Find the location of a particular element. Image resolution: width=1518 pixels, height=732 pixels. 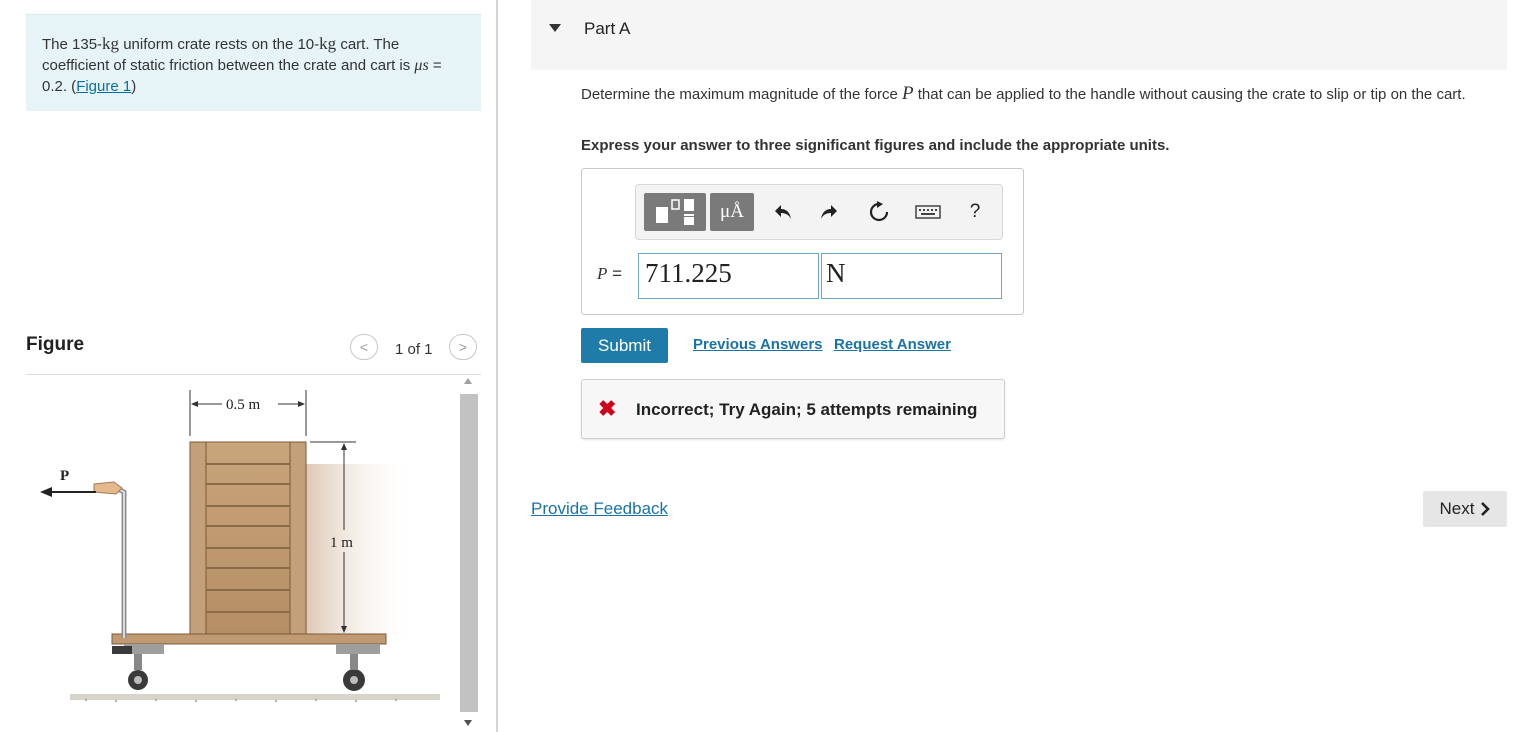

figure-scrollbar is located at coordinates (469, 554).